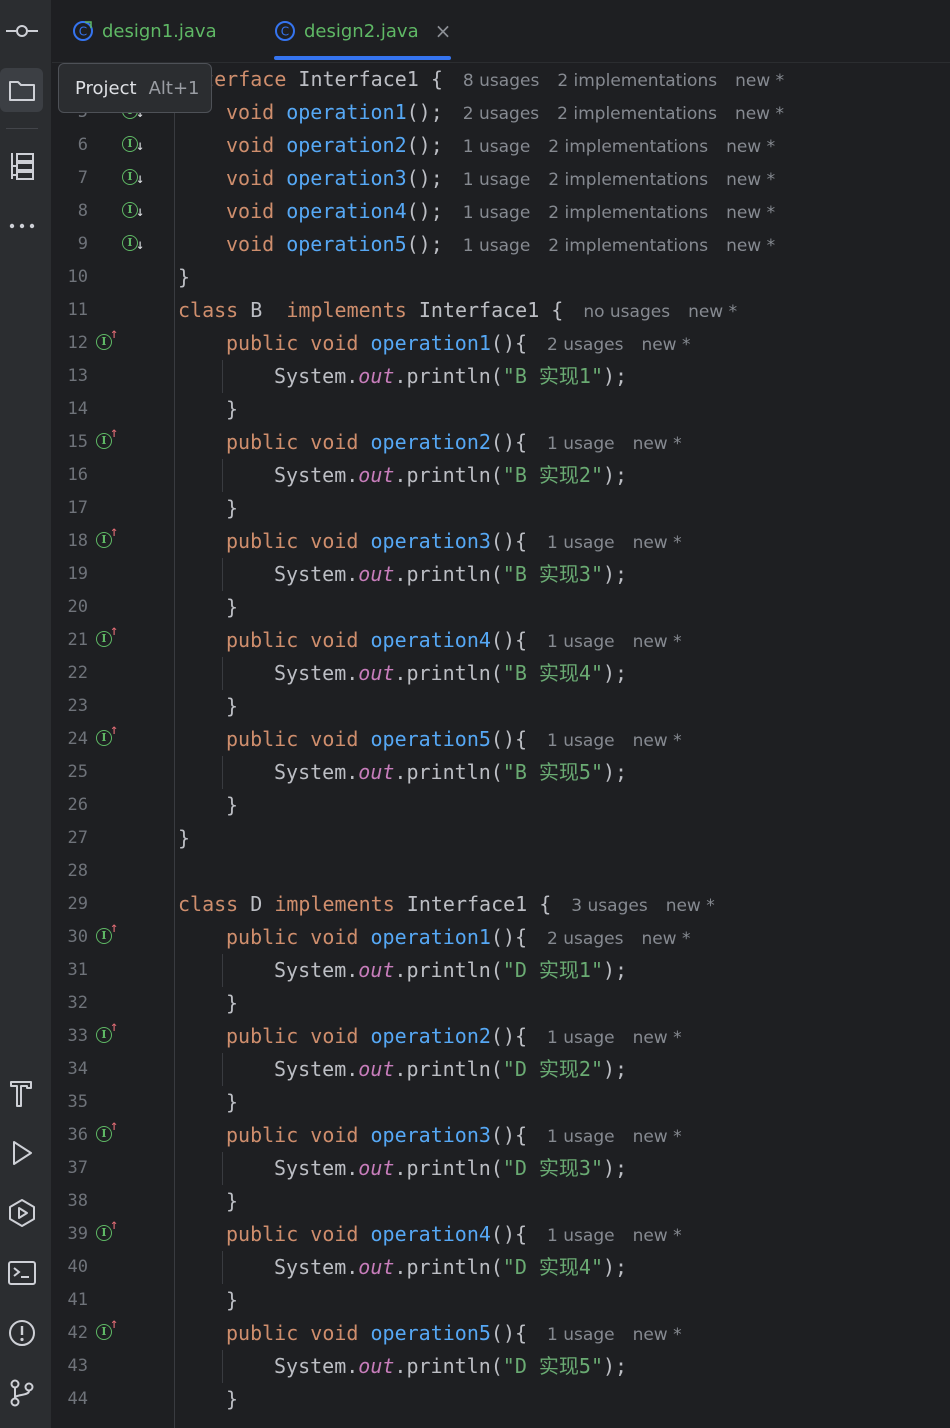  What do you see at coordinates (501, 673) in the screenshot?
I see `code-line: 22 System.out.println("B 实现4");` at bounding box center [501, 673].